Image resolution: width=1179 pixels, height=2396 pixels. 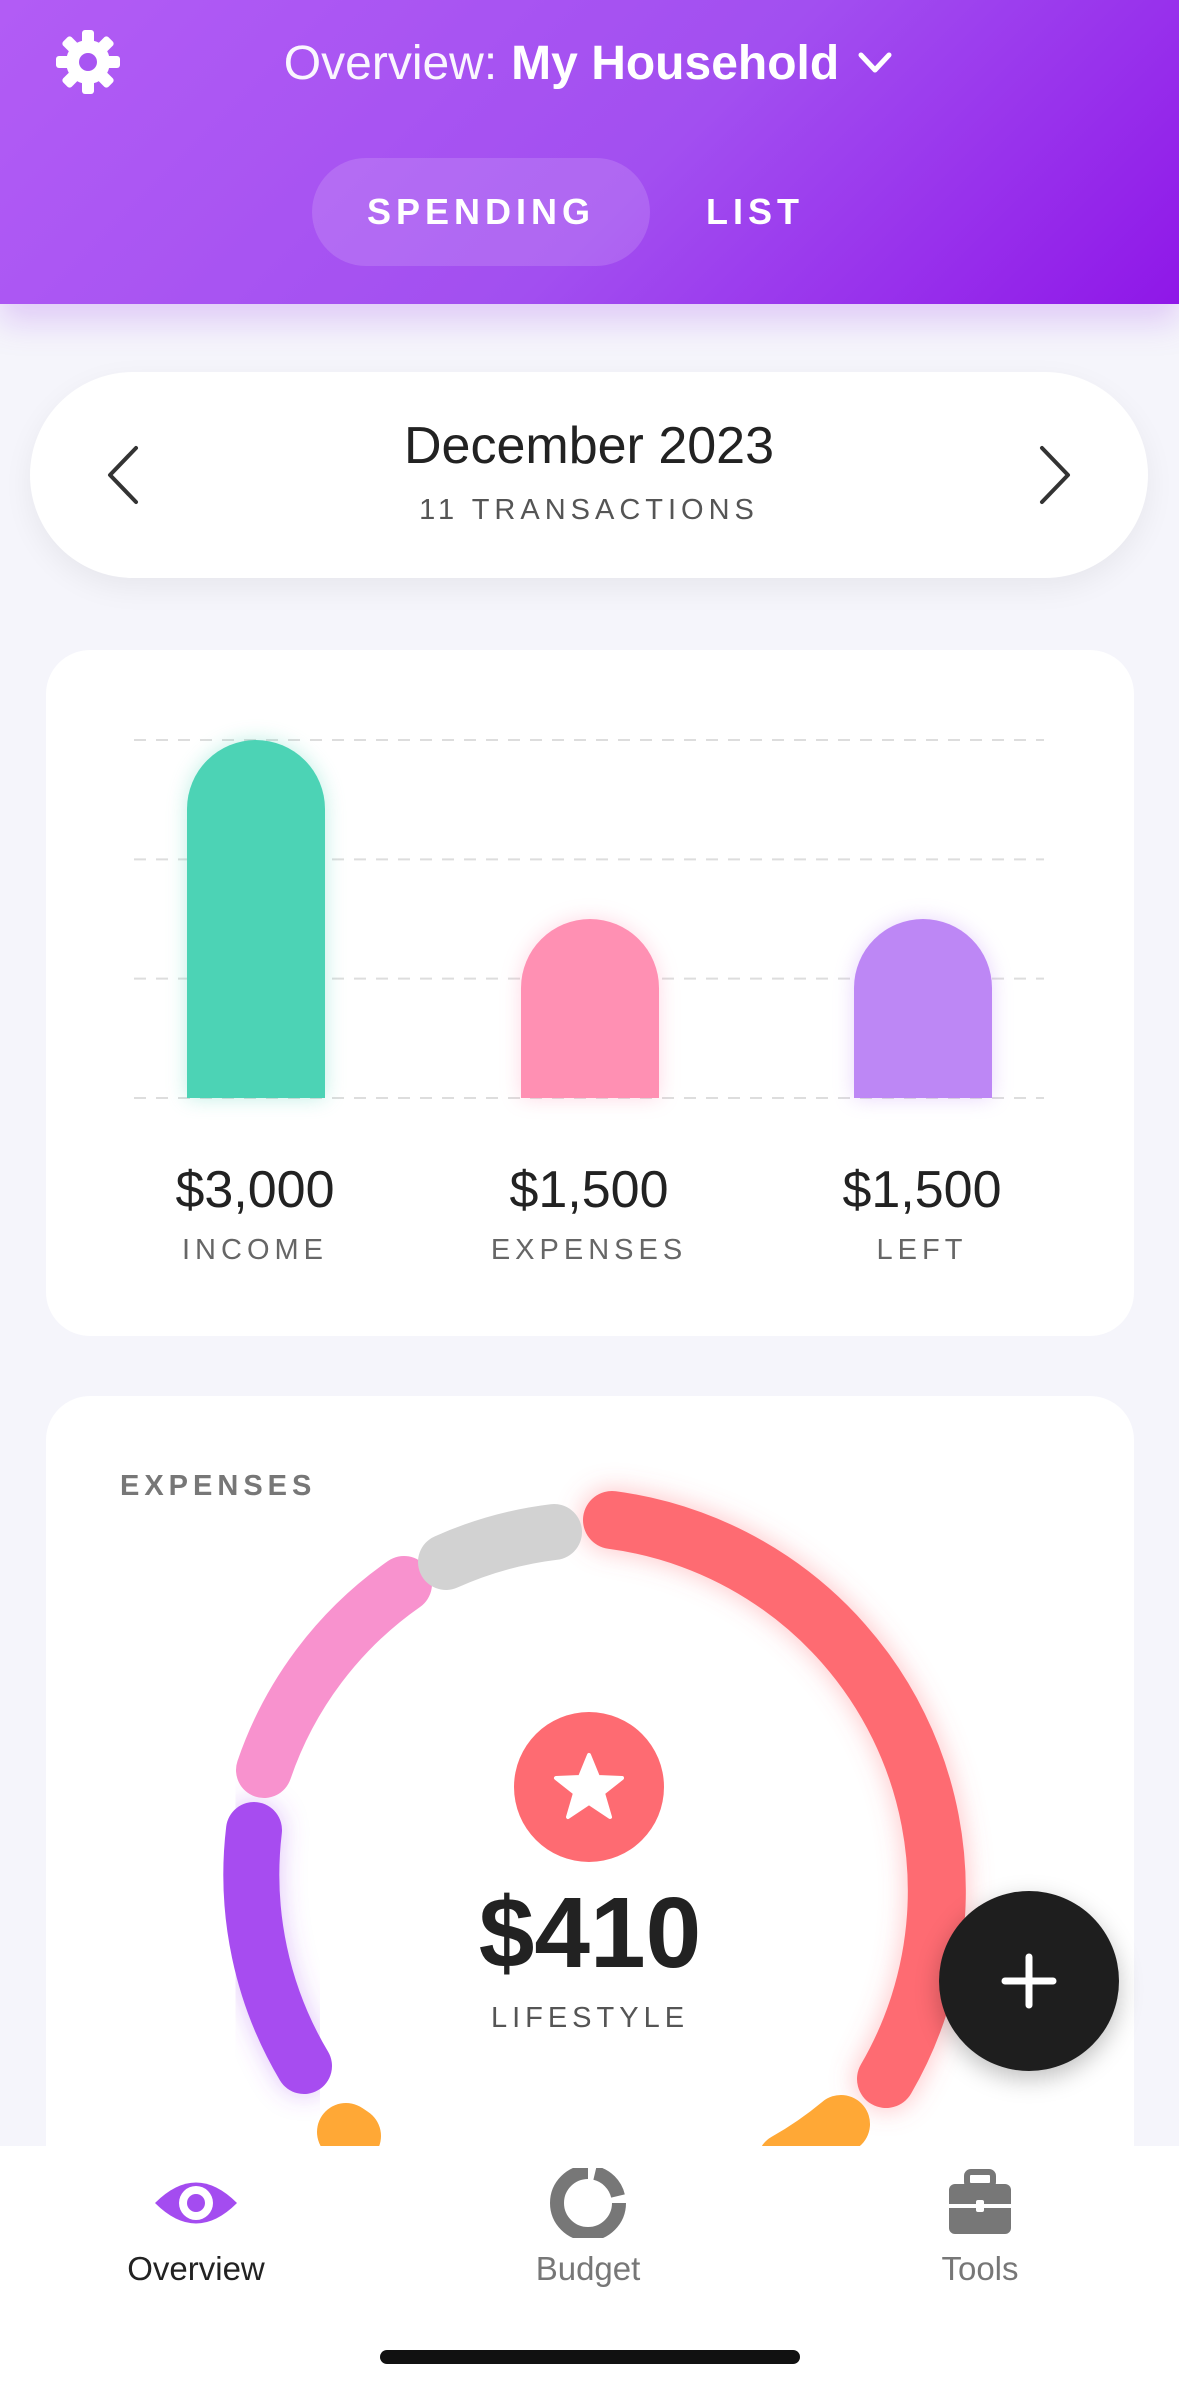 What do you see at coordinates (1054, 475) in the screenshot?
I see `next-month-button` at bounding box center [1054, 475].